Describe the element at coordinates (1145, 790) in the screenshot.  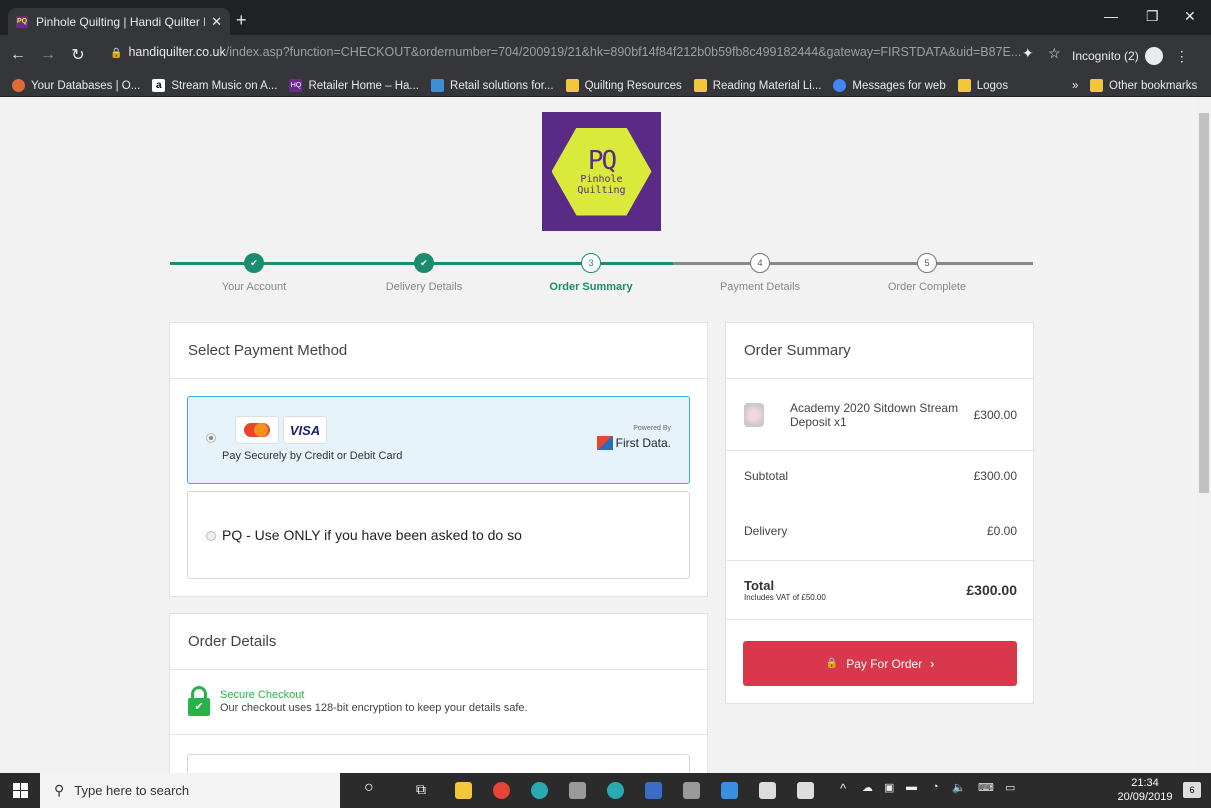
I see `taskbar-clock: 21:34 20/09/2019` at that location.